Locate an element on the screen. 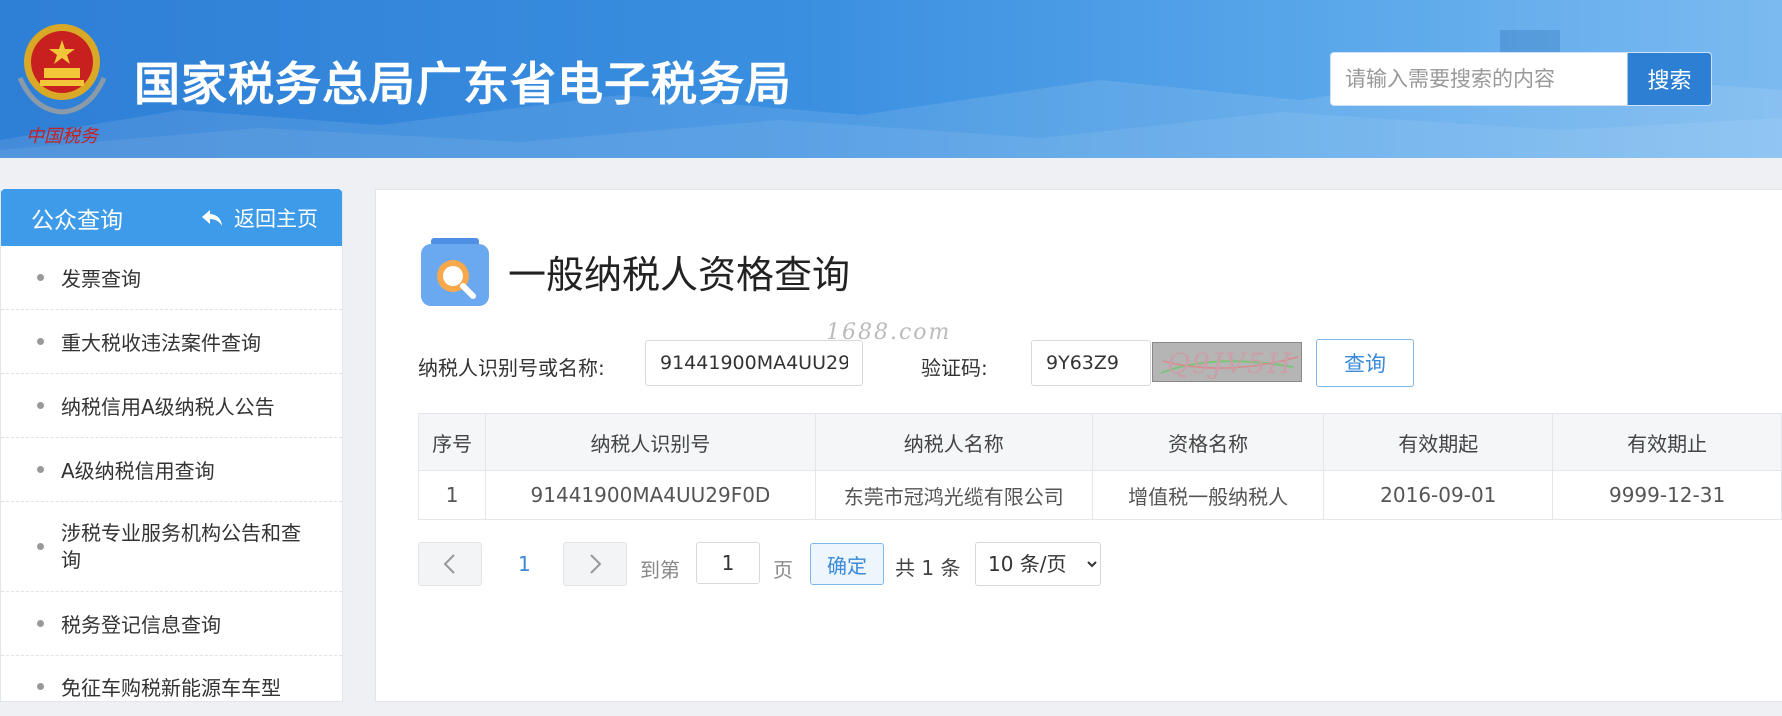  captcha-image: Q9JV5H is located at coordinates (1227, 362).